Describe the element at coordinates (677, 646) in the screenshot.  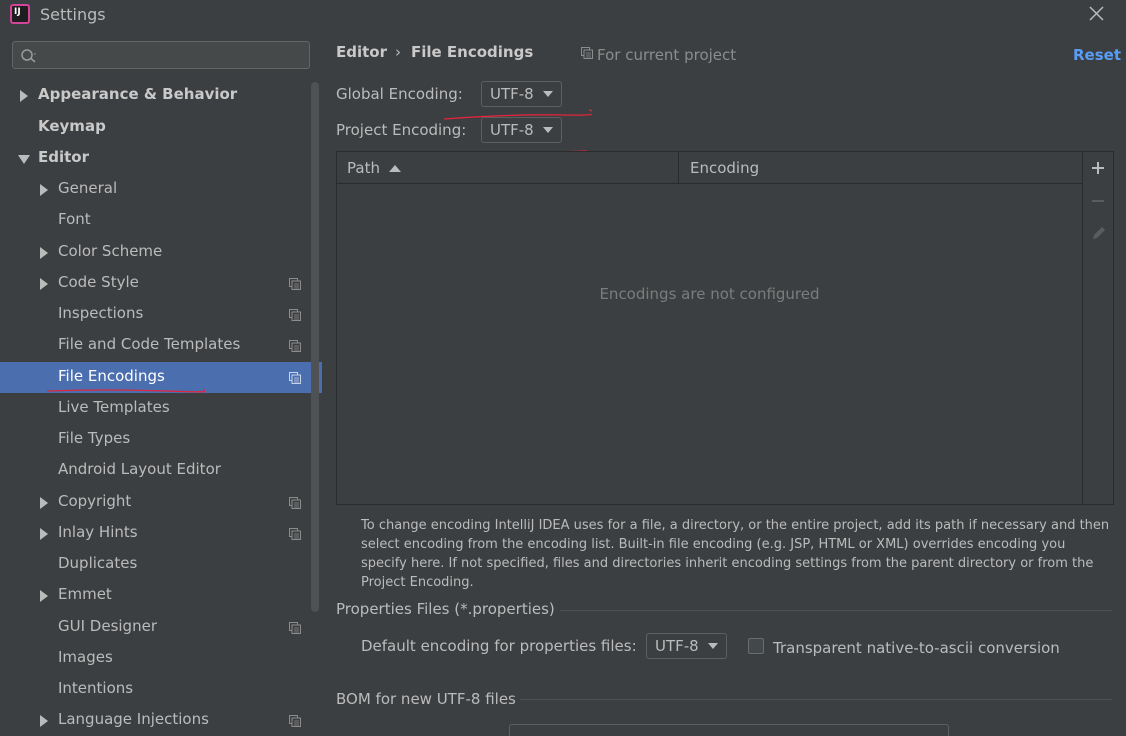
I see `default-properties-encoding-value: UTF-8` at that location.